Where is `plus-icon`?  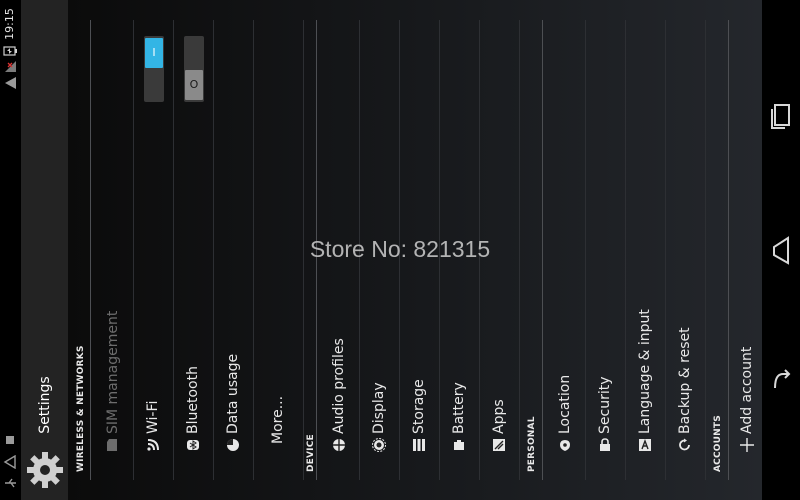 plus-icon is located at coordinates (746, 445).